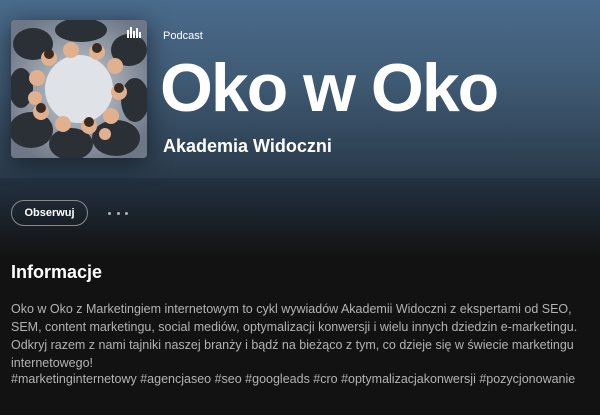  What do you see at coordinates (247, 146) in the screenshot?
I see `podcast-author: Akademia Widoczni` at bounding box center [247, 146].